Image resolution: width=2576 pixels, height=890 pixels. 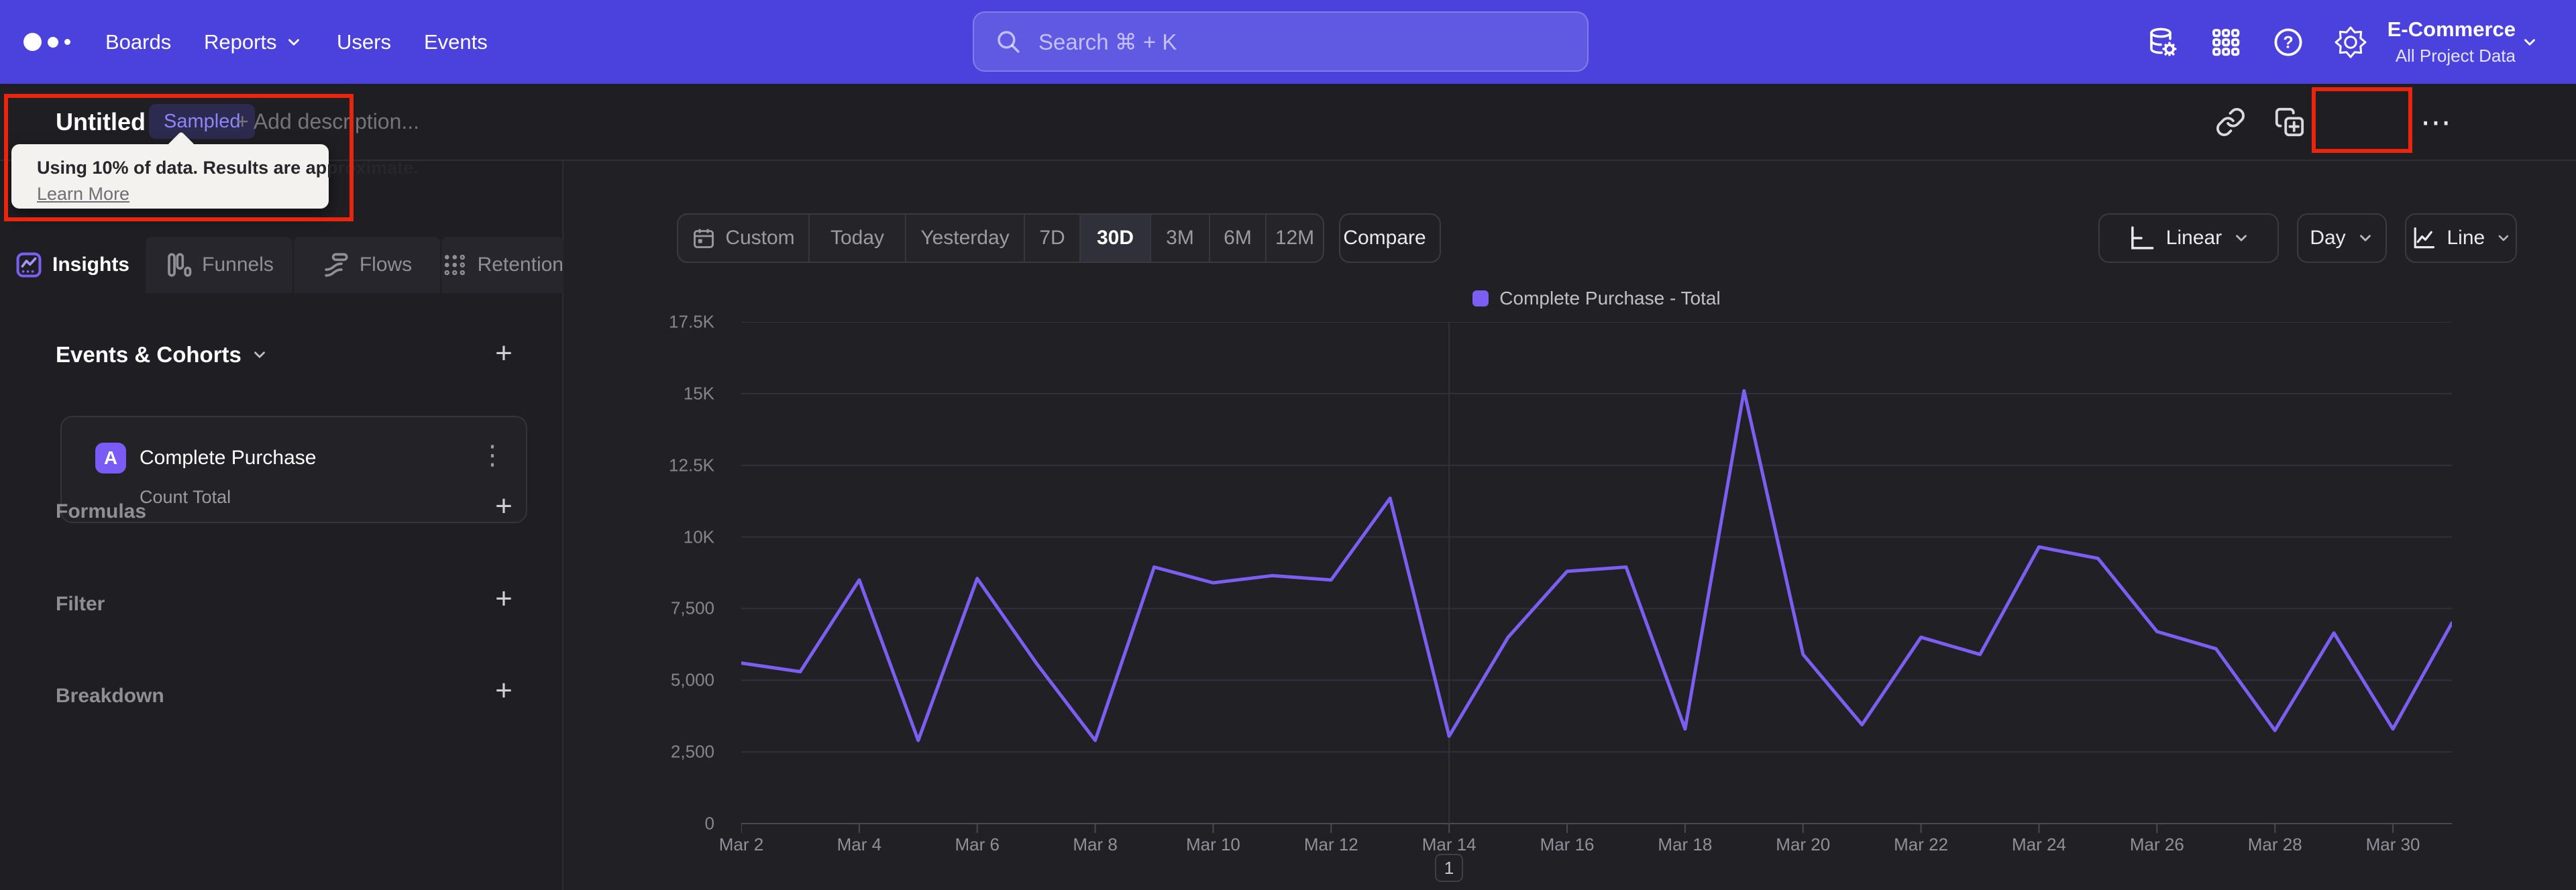 What do you see at coordinates (691, 321) in the screenshot?
I see `y-axis-tick-label: 17.5K` at bounding box center [691, 321].